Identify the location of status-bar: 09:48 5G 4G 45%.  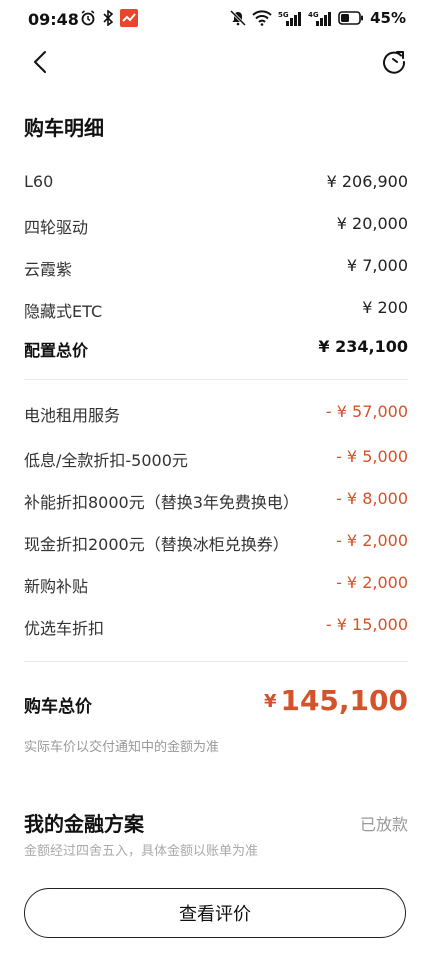
(216, 20).